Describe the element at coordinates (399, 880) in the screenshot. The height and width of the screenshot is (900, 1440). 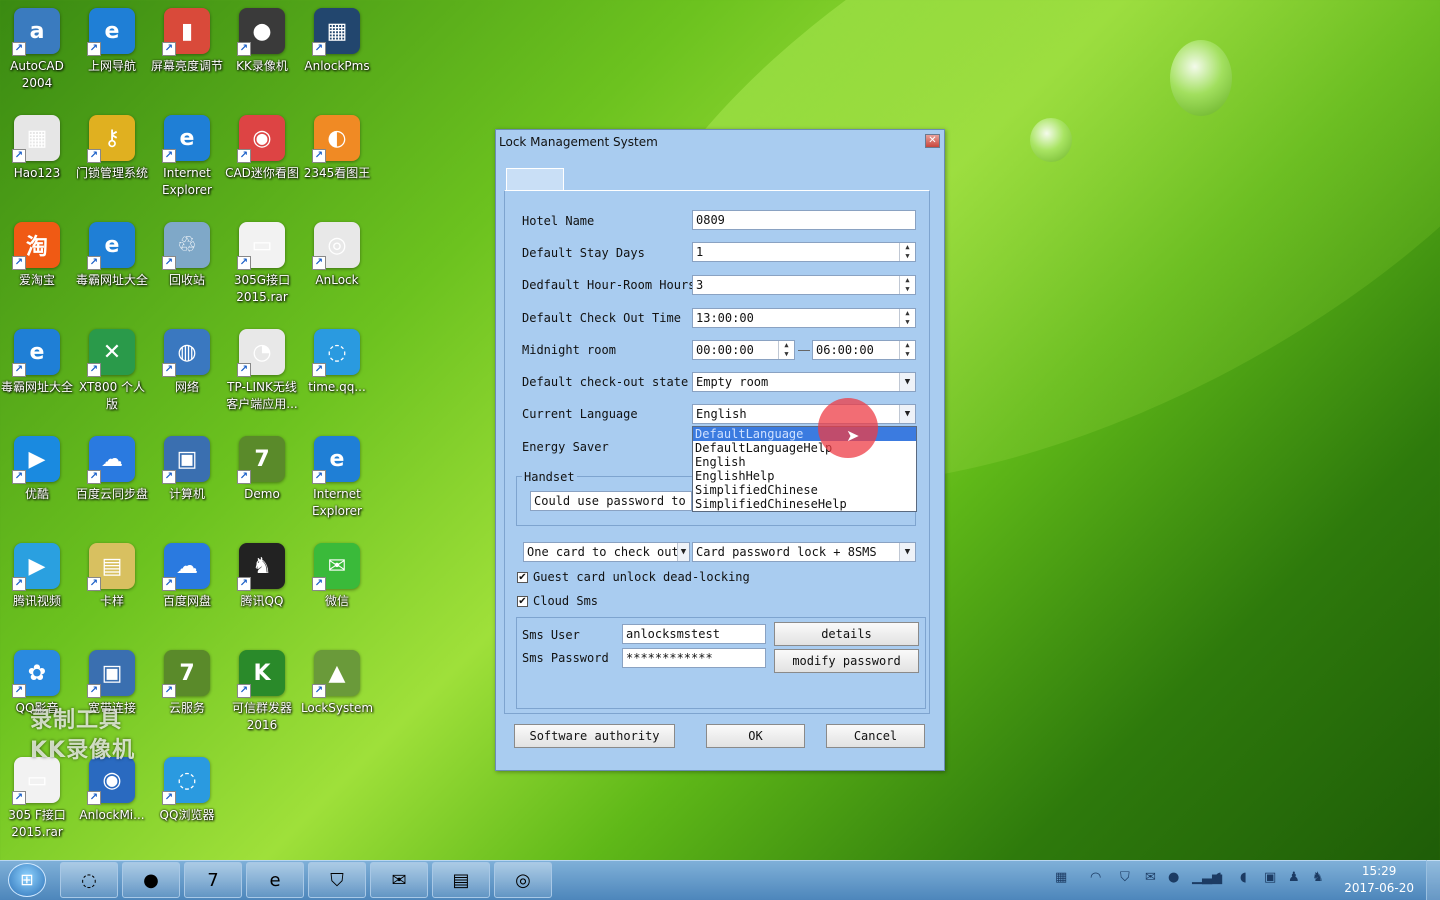
I see `wechat-taskbar-icon: ✉` at that location.